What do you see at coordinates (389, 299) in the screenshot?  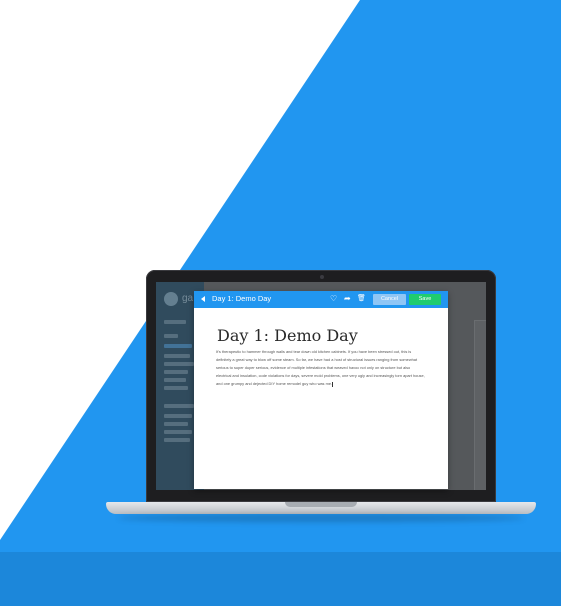 I see `cancel-button: Cancel` at bounding box center [389, 299].